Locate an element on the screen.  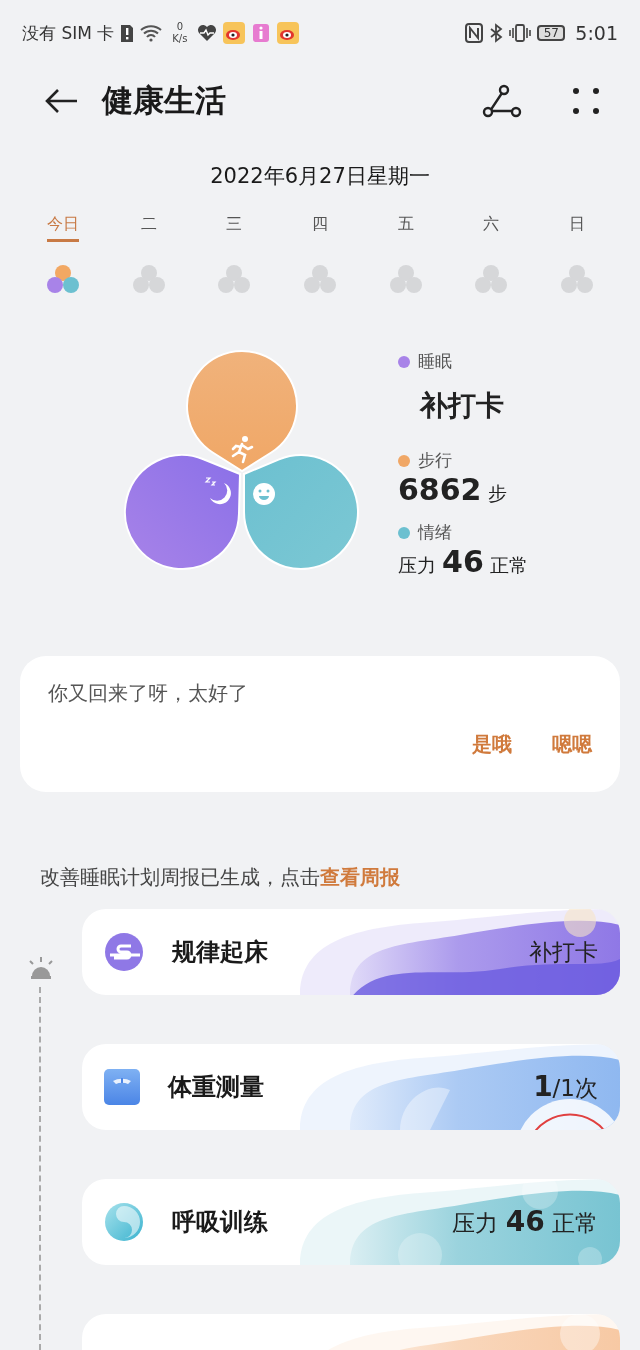
task-card: 呼吸训练 压力 46 正常 is located at coordinates (351, 1222).